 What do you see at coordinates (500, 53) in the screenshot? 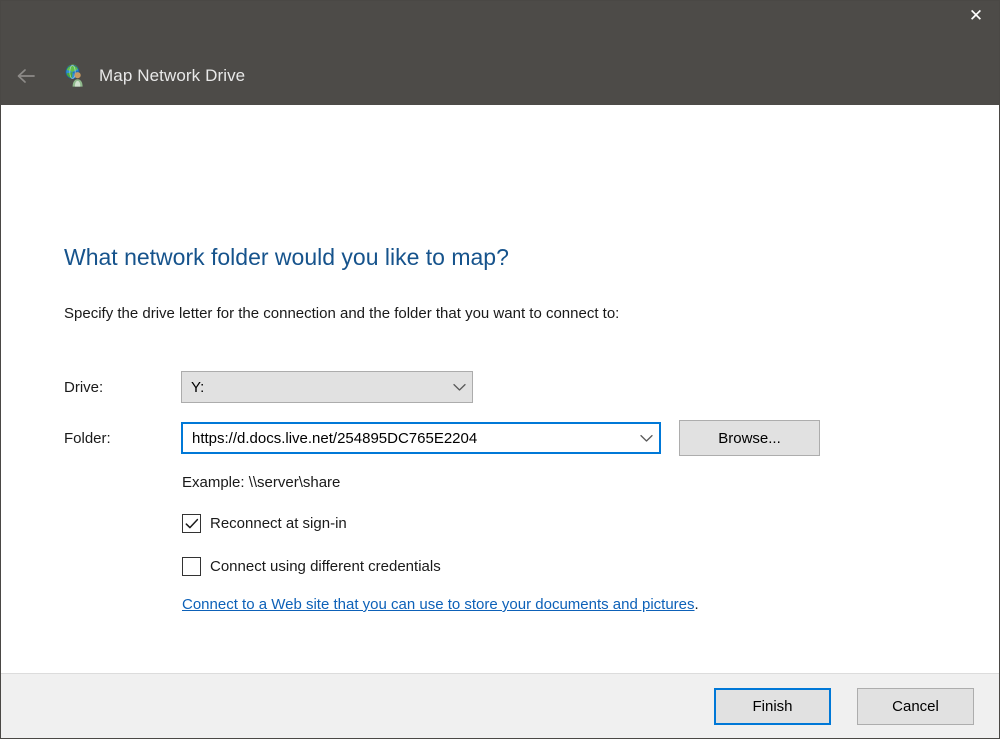
I see `title-bar: ✕ Map Network Drive` at bounding box center [500, 53].